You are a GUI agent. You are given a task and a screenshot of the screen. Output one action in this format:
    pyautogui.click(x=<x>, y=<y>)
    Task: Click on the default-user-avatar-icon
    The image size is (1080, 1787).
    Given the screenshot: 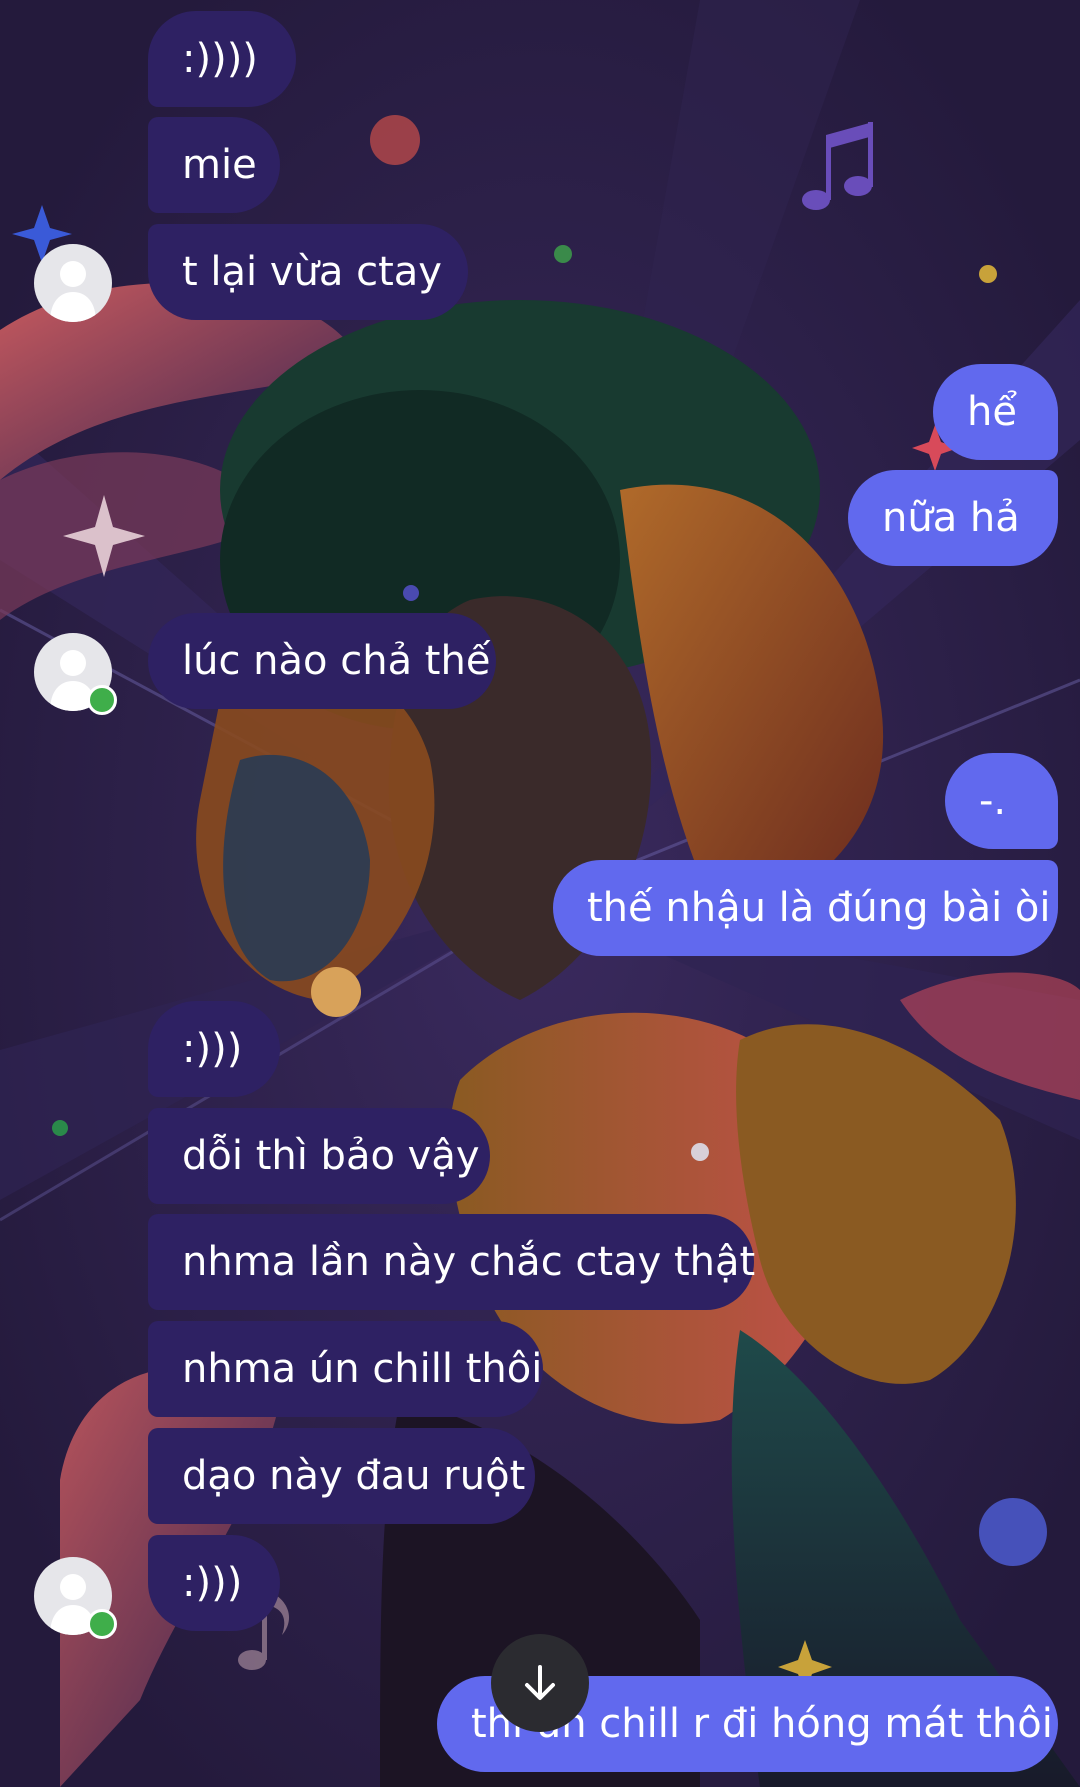 What is the action you would take?
    pyautogui.click(x=73, y=291)
    